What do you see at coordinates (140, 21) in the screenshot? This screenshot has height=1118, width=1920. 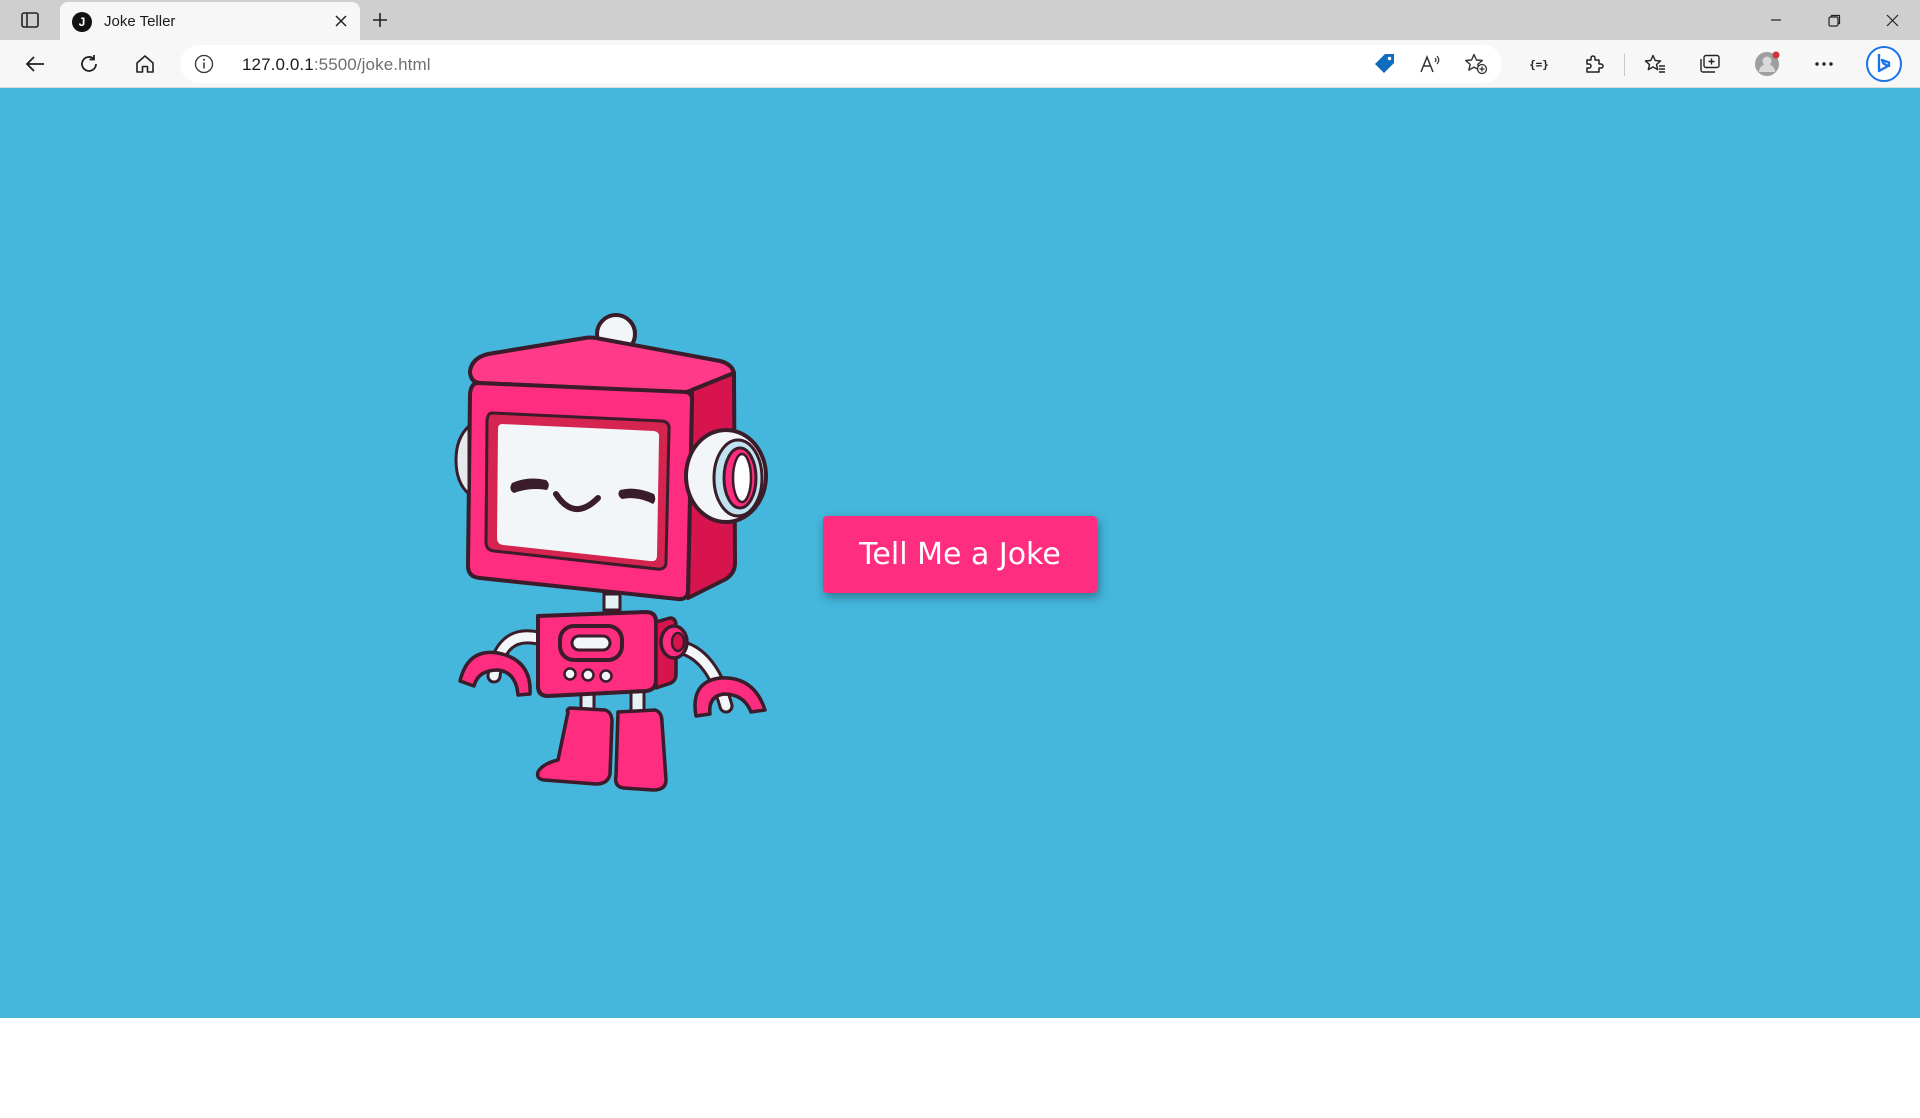 I see `tab-title: Joke Teller` at bounding box center [140, 21].